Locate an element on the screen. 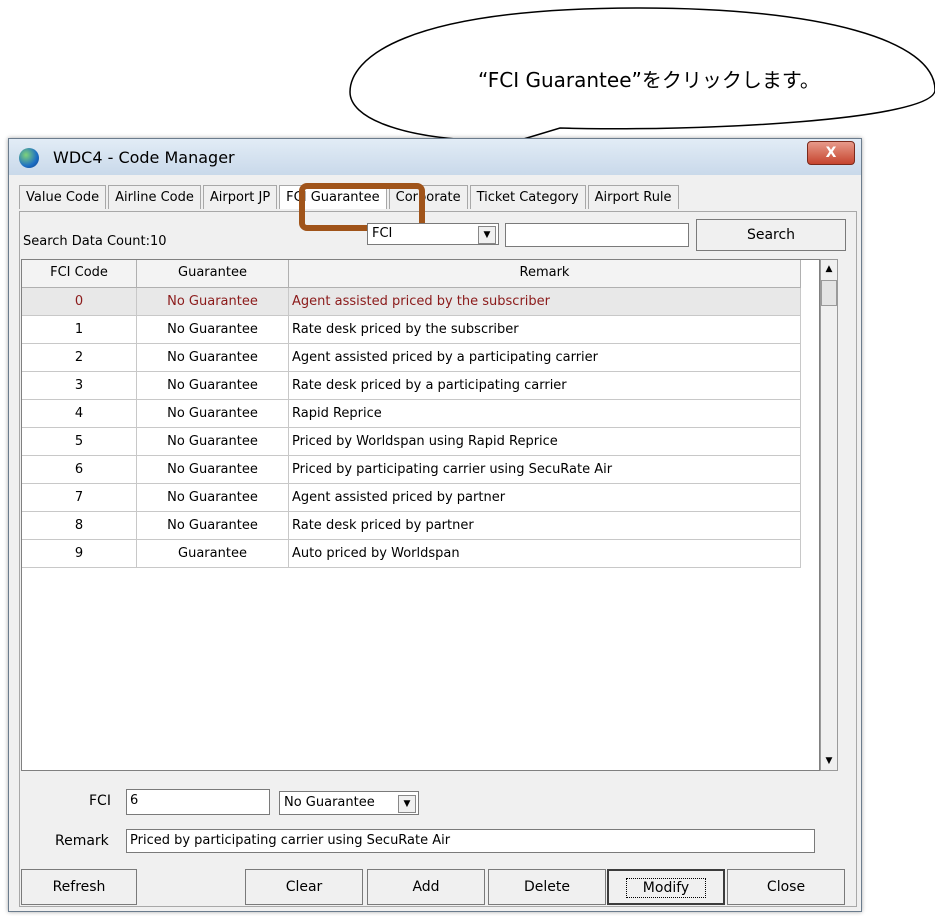  guarantee-select: No Guarantee ▼ is located at coordinates (349, 803).